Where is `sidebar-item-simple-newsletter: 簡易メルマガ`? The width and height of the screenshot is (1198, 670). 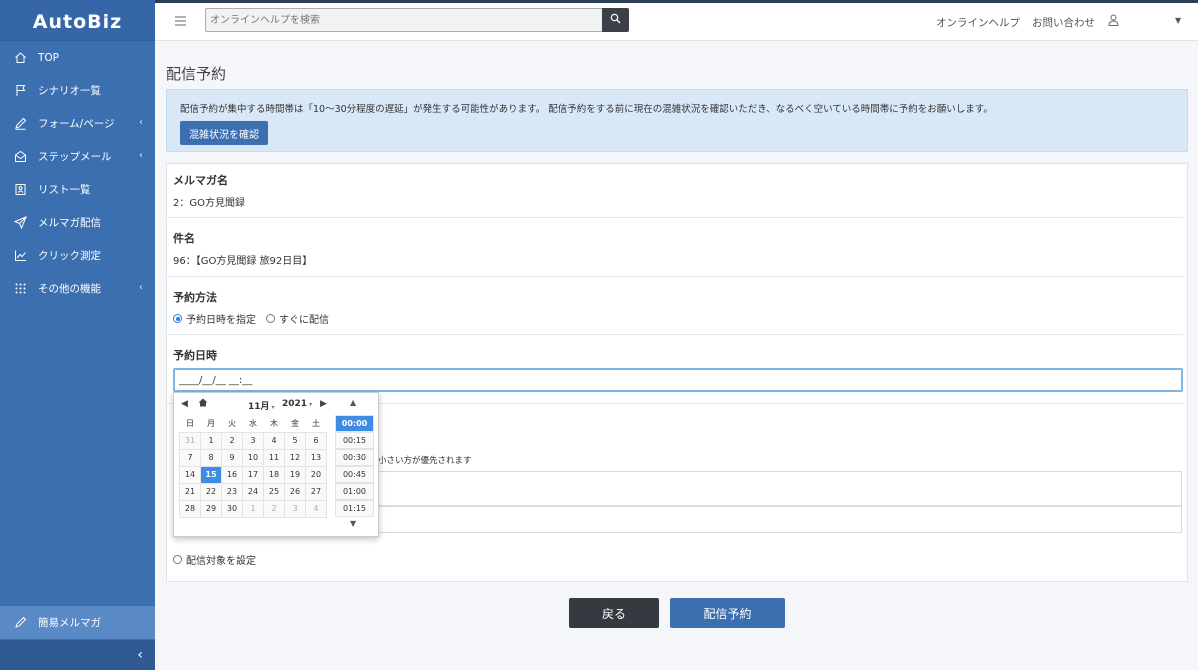
sidebar-item-simple-newsletter: 簡易メルマガ is located at coordinates (77, 622).